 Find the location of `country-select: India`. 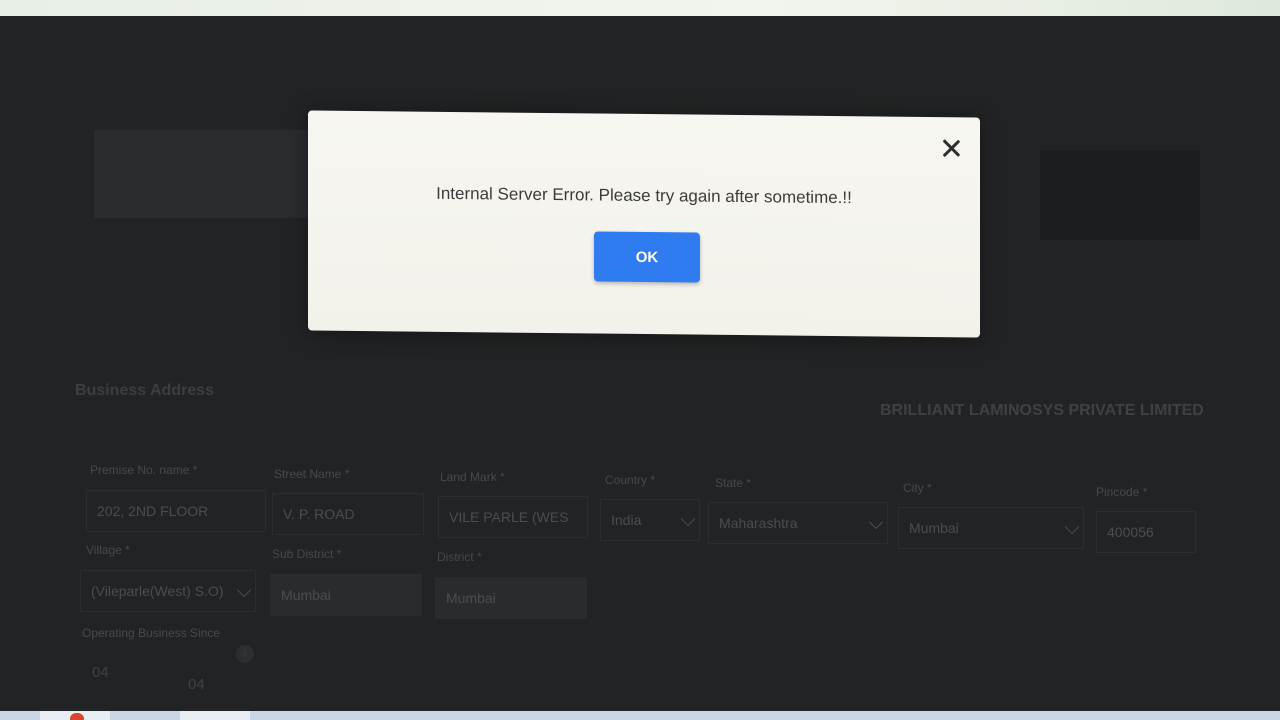

country-select: India is located at coordinates (650, 520).